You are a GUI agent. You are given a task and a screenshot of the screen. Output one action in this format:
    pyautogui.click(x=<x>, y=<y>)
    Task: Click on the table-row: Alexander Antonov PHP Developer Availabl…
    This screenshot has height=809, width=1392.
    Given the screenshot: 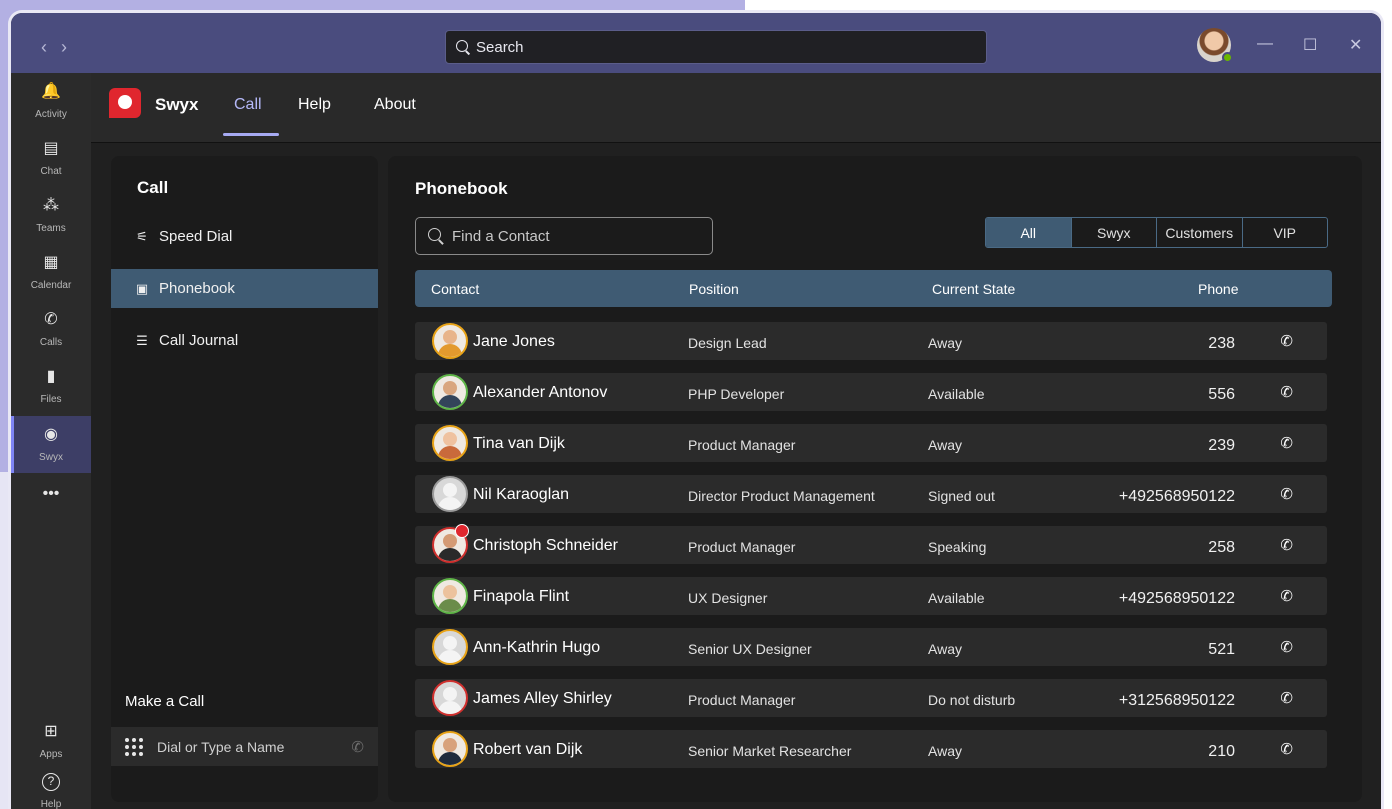 What is the action you would take?
    pyautogui.click(x=871, y=392)
    